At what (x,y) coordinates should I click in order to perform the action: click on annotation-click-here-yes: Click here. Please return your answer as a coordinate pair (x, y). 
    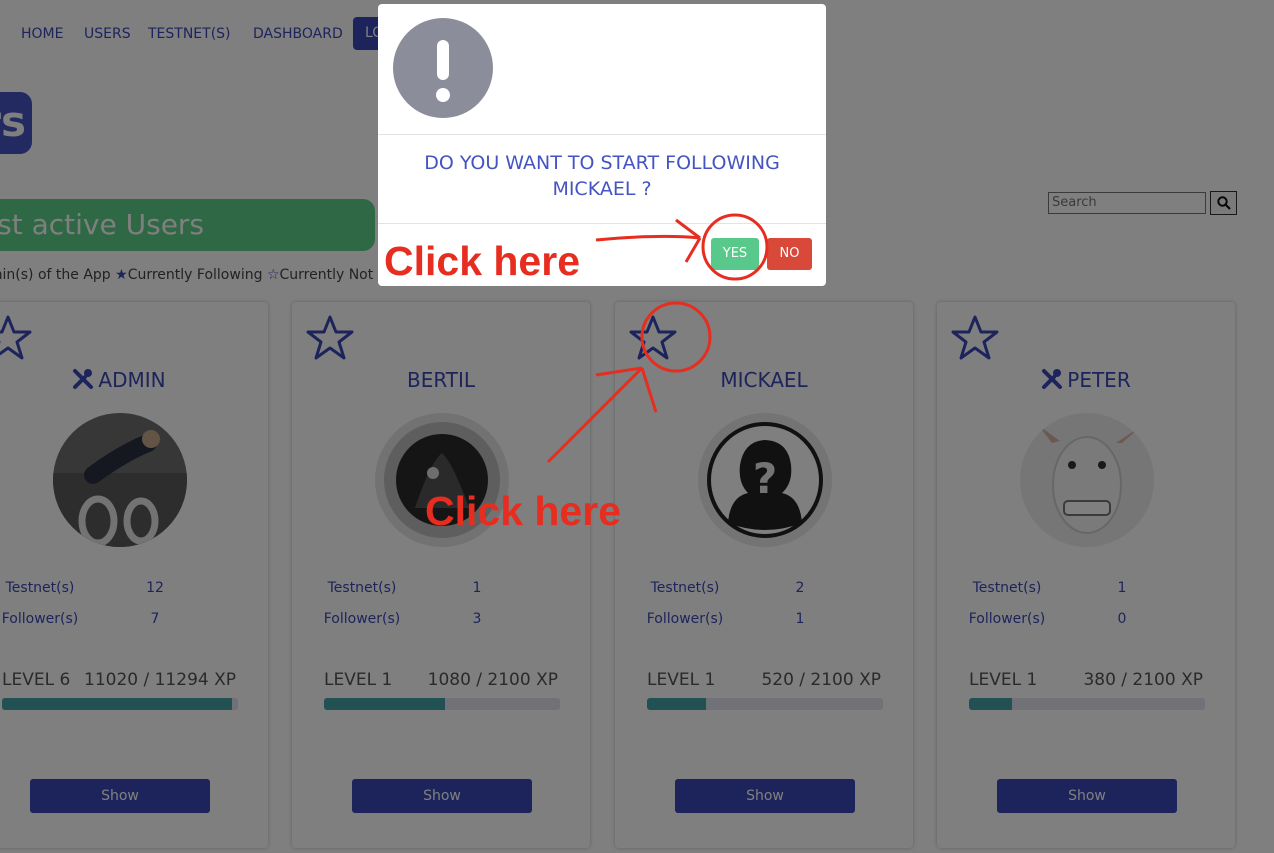
    Looking at the image, I should click on (482, 261).